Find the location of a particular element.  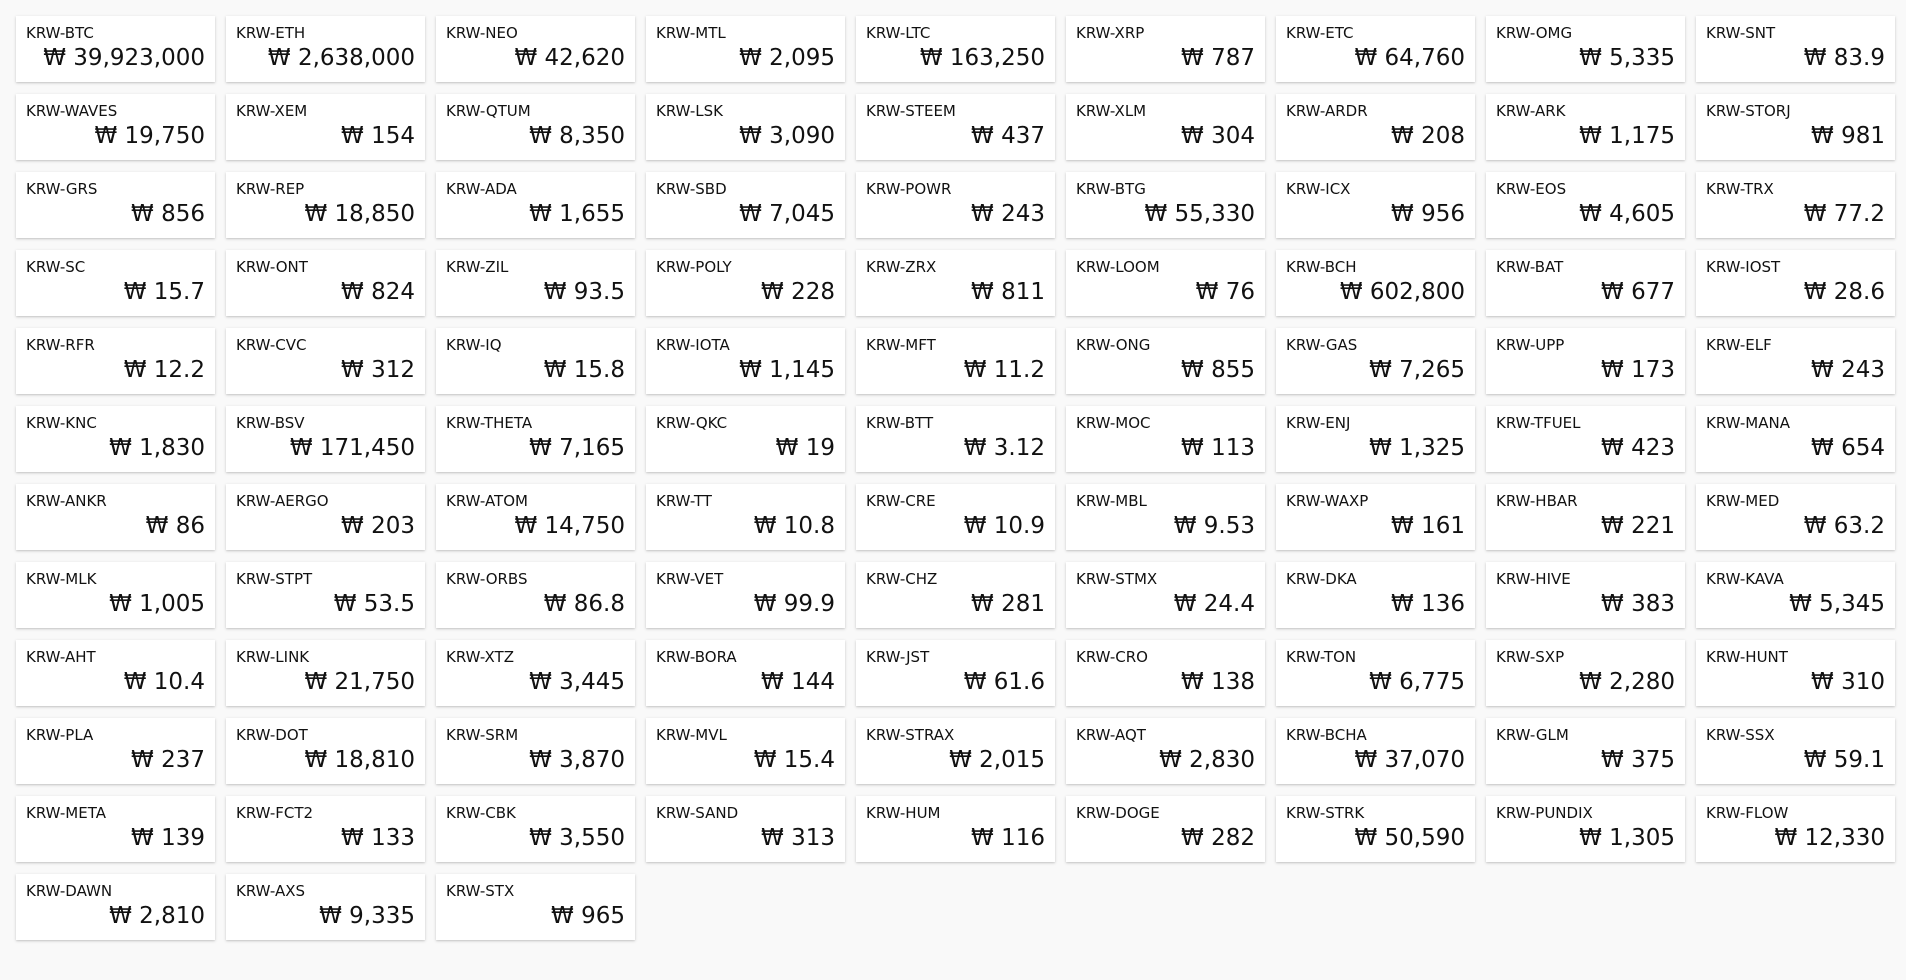

ticker-card: KRW-OMG ₩ 5,335 is located at coordinates (1585, 49).